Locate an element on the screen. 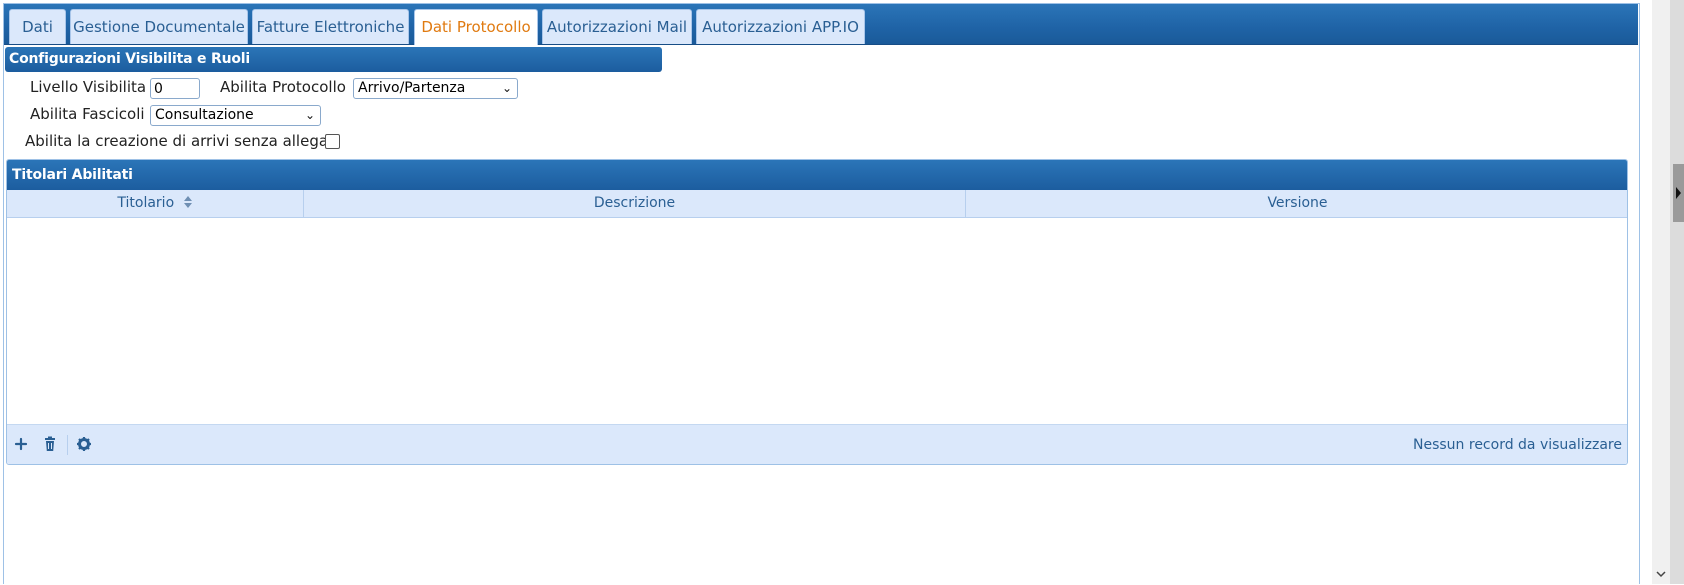  column-header-descrizione: Descrizione is located at coordinates (635, 203).